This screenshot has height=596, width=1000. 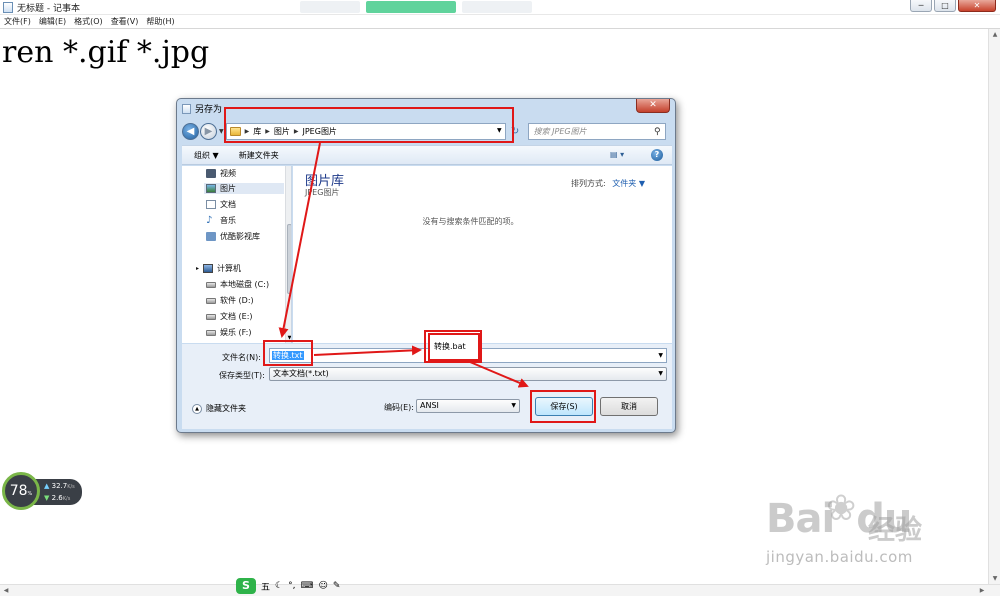 What do you see at coordinates (160, 21) in the screenshot?
I see `menu-help: 帮助(H)` at bounding box center [160, 21].